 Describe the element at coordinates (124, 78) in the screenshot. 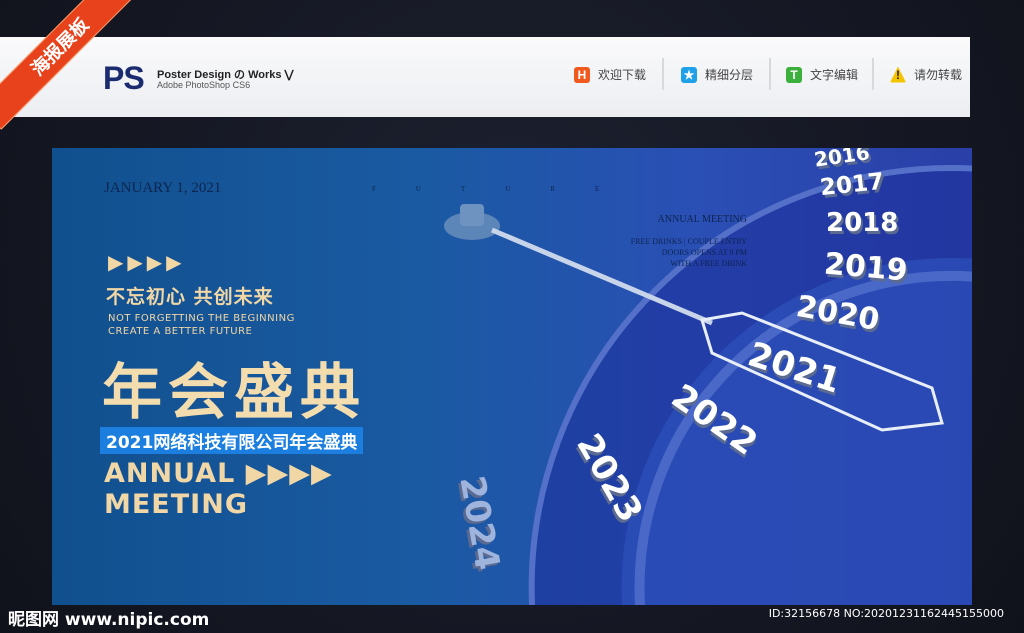

I see `ps-logo: PS` at that location.